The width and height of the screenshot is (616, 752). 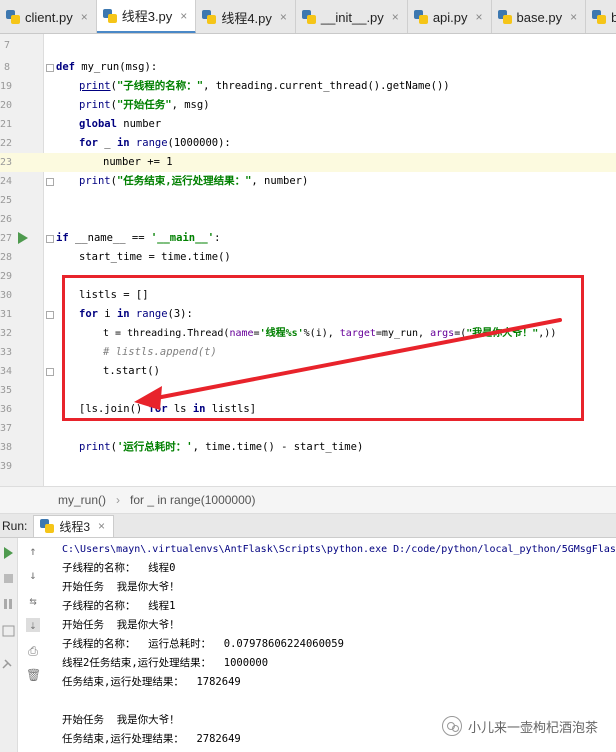 I want to click on trash-icon: 🗑, so click(x=33, y=675).